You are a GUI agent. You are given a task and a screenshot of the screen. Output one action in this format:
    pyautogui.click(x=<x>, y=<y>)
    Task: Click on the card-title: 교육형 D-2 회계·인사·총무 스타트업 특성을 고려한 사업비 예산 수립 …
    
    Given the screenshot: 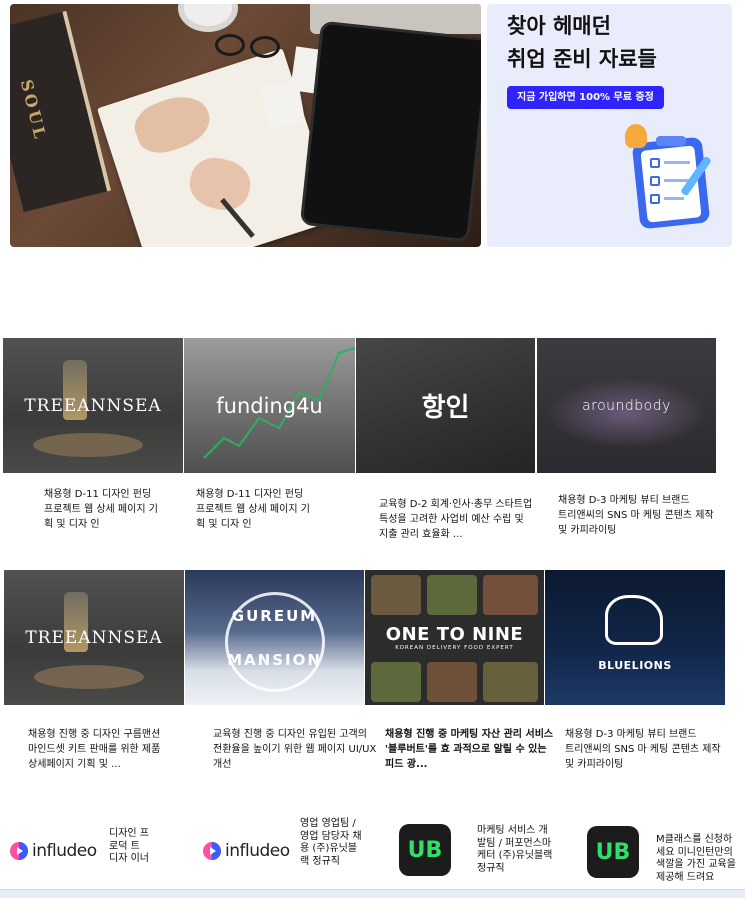 What is the action you would take?
    pyautogui.click(x=462, y=519)
    